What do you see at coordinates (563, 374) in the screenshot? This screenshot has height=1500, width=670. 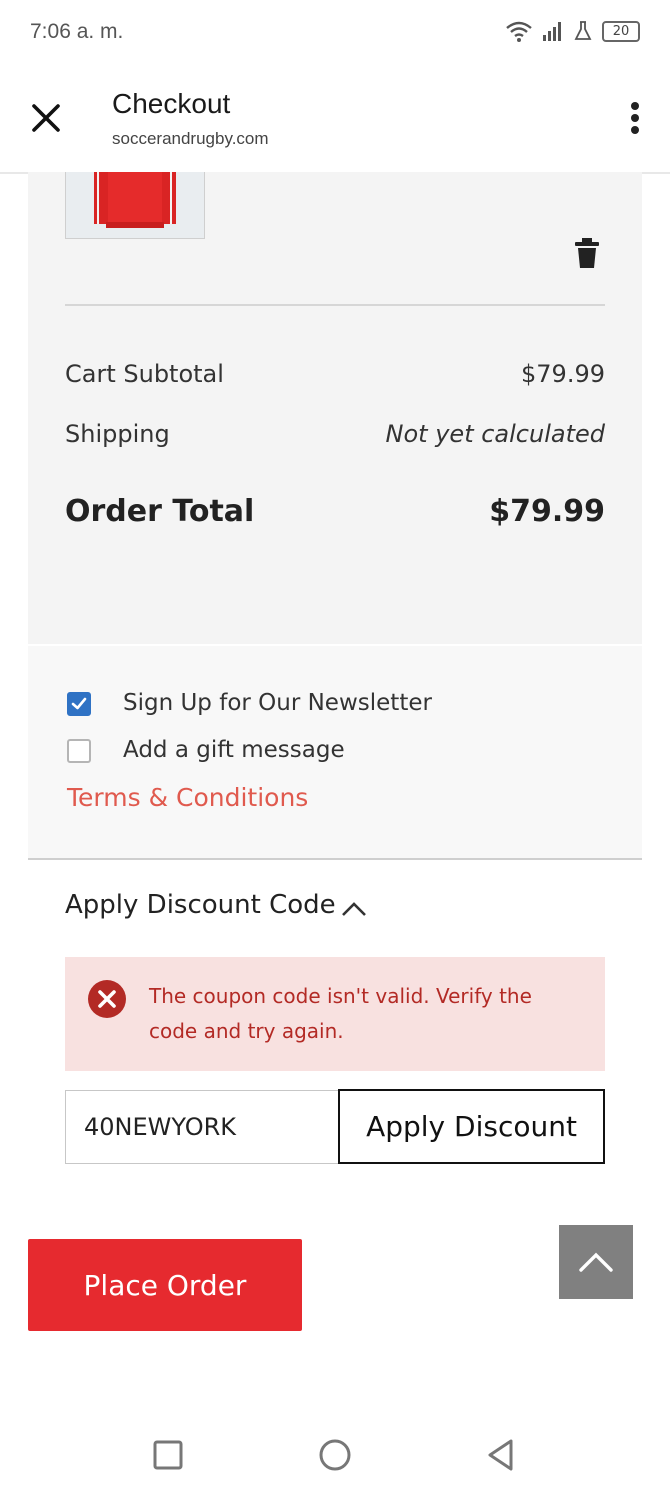 I see `subtotal-value: $79.99` at bounding box center [563, 374].